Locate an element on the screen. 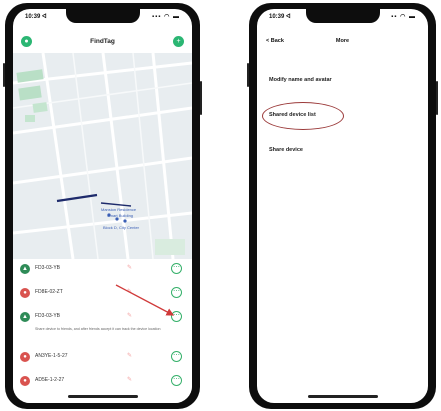 Image resolution: width=441 pixels, height=411 pixels. status-icons: ▪▪ ◠ ▬ is located at coordinates (403, 17).